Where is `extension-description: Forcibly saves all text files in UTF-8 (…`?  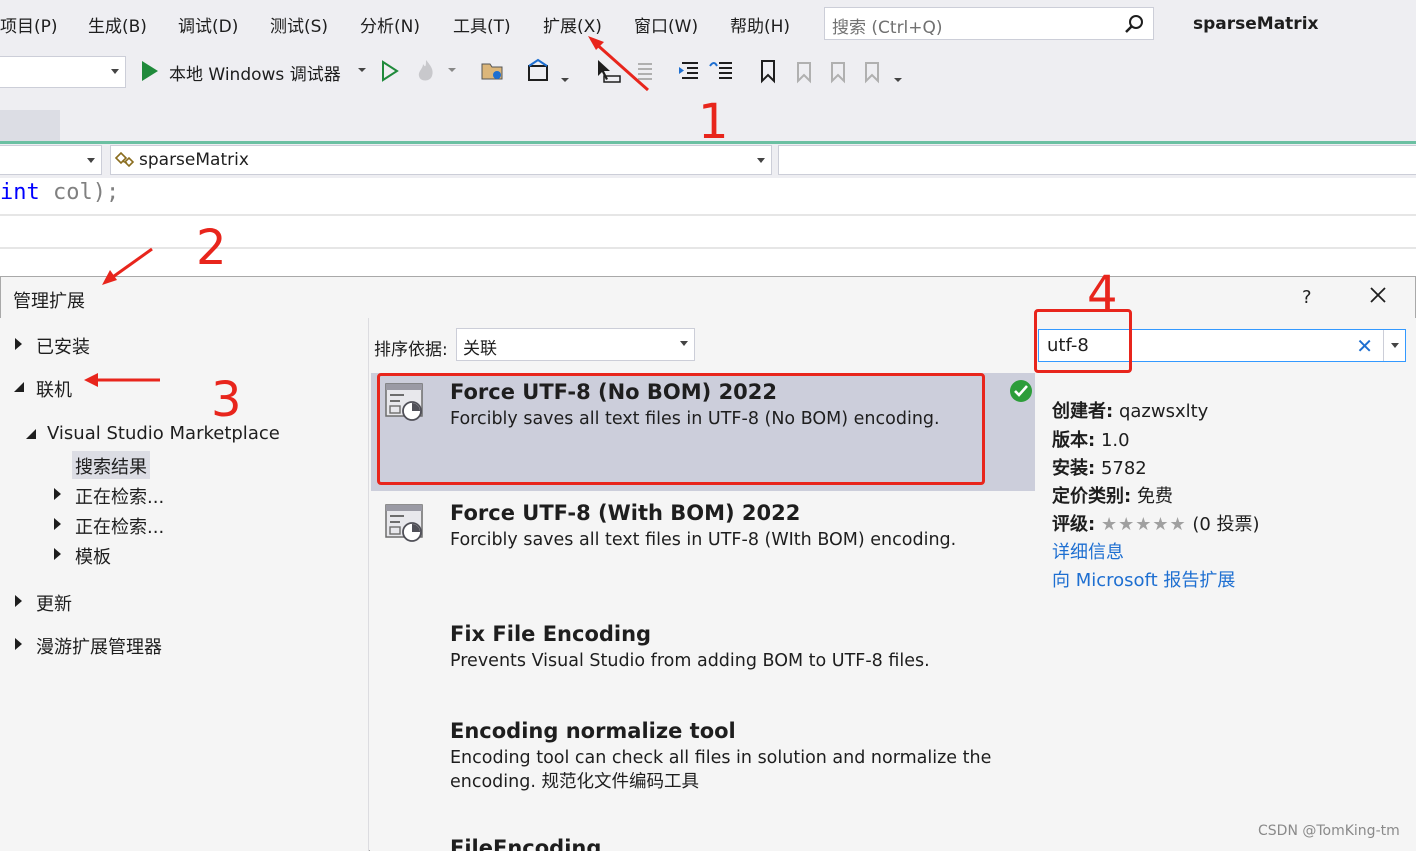
extension-description: Forcibly saves all text files in UTF-8 (… is located at coordinates (703, 540).